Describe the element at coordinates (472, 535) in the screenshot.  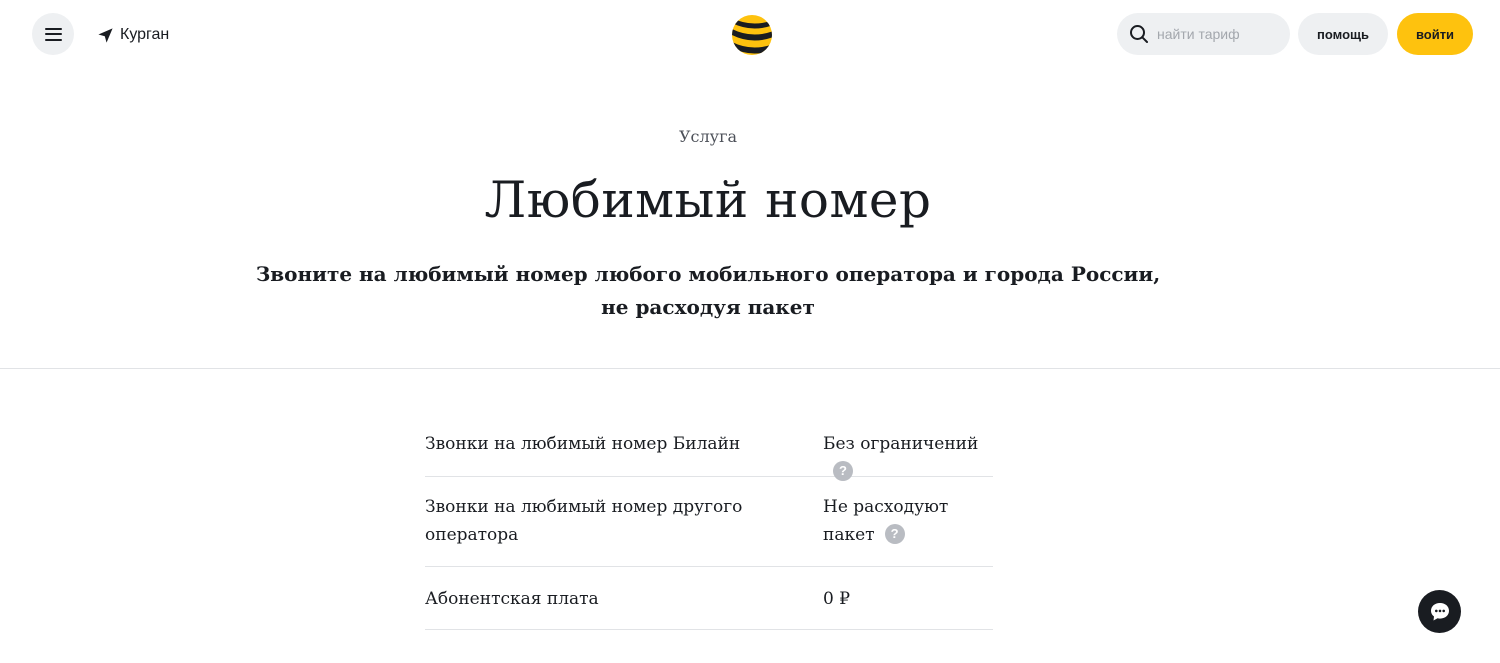
I see `param-label-line-2: оператора` at that location.